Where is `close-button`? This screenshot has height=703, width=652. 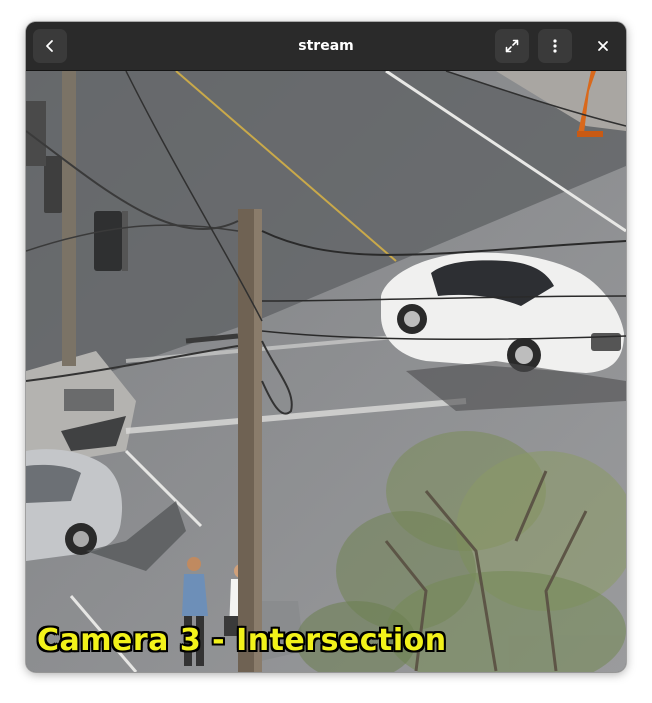 close-button is located at coordinates (603, 46).